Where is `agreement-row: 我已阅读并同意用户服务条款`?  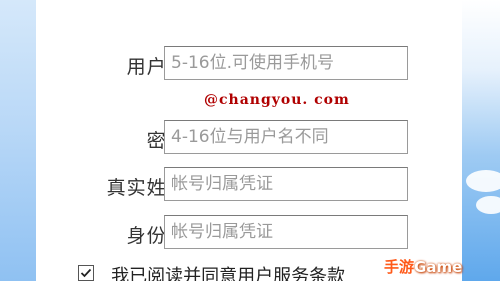
agreement-row: 我已阅读并同意用户服务条款 is located at coordinates (211, 271).